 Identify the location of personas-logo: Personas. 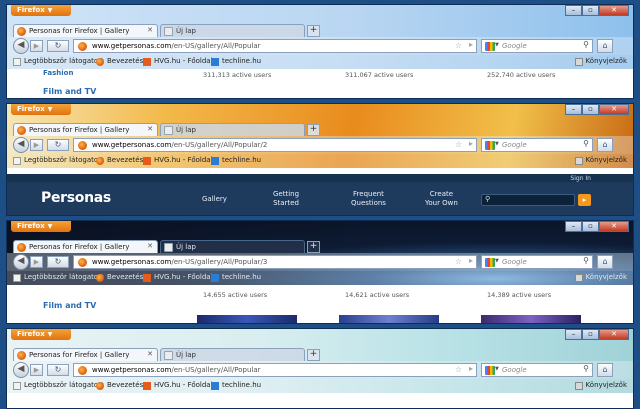
(76, 198).